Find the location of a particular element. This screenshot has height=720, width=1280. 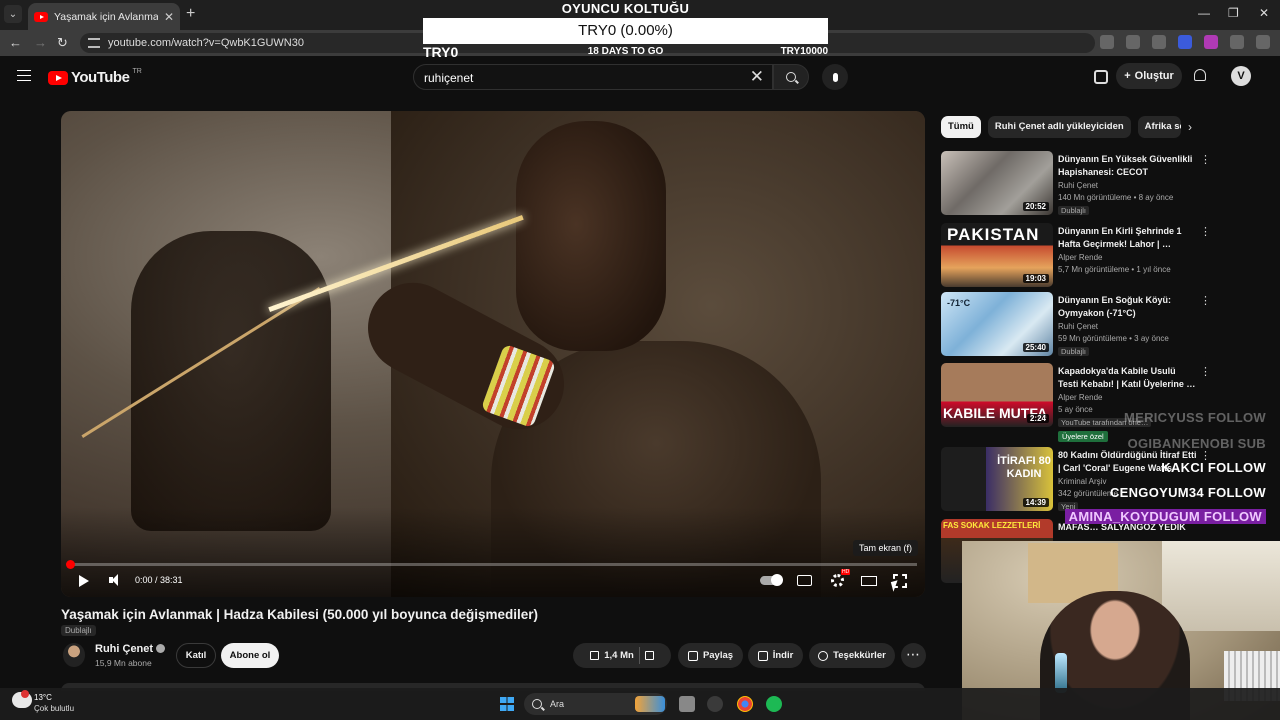

dislike-icon is located at coordinates (649, 655).